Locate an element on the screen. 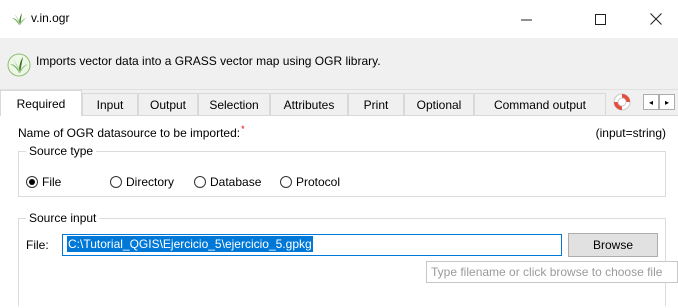  radio-label: File is located at coordinates (52, 182).